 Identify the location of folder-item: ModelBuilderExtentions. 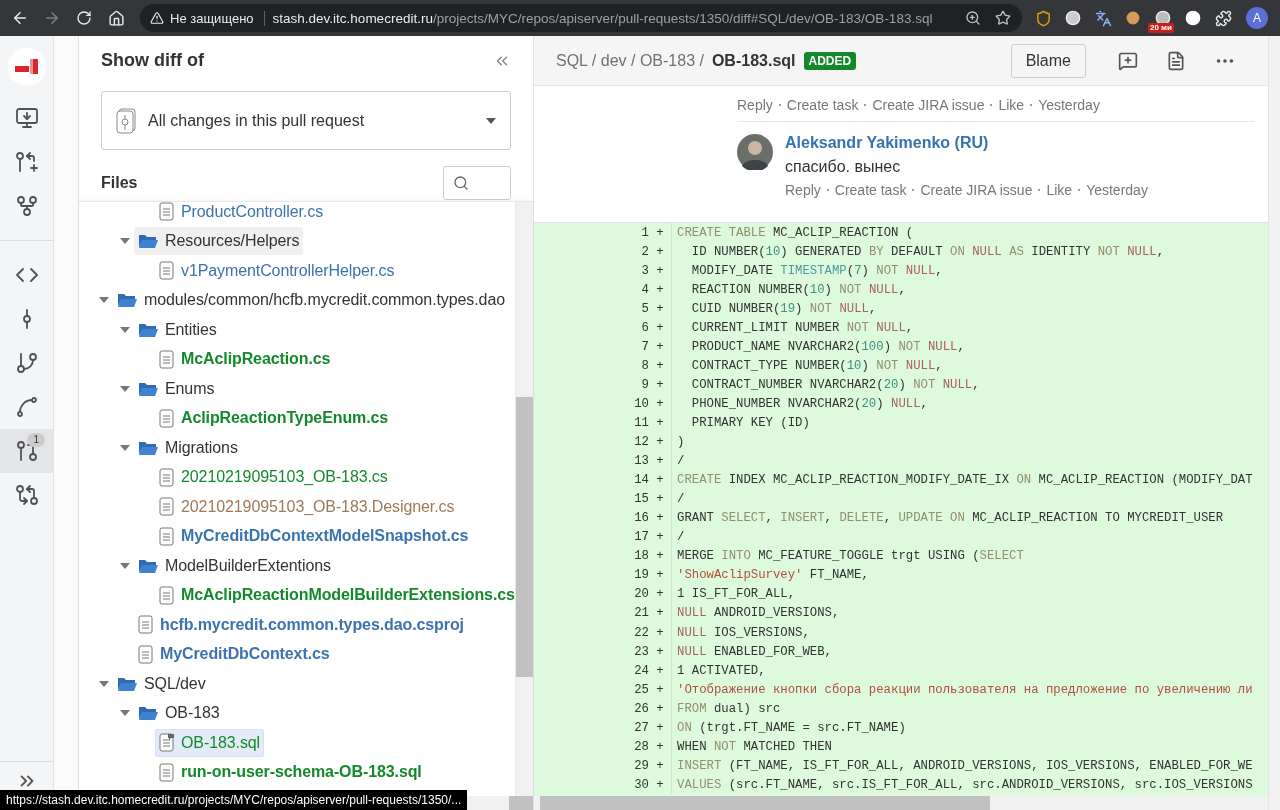
(234, 565).